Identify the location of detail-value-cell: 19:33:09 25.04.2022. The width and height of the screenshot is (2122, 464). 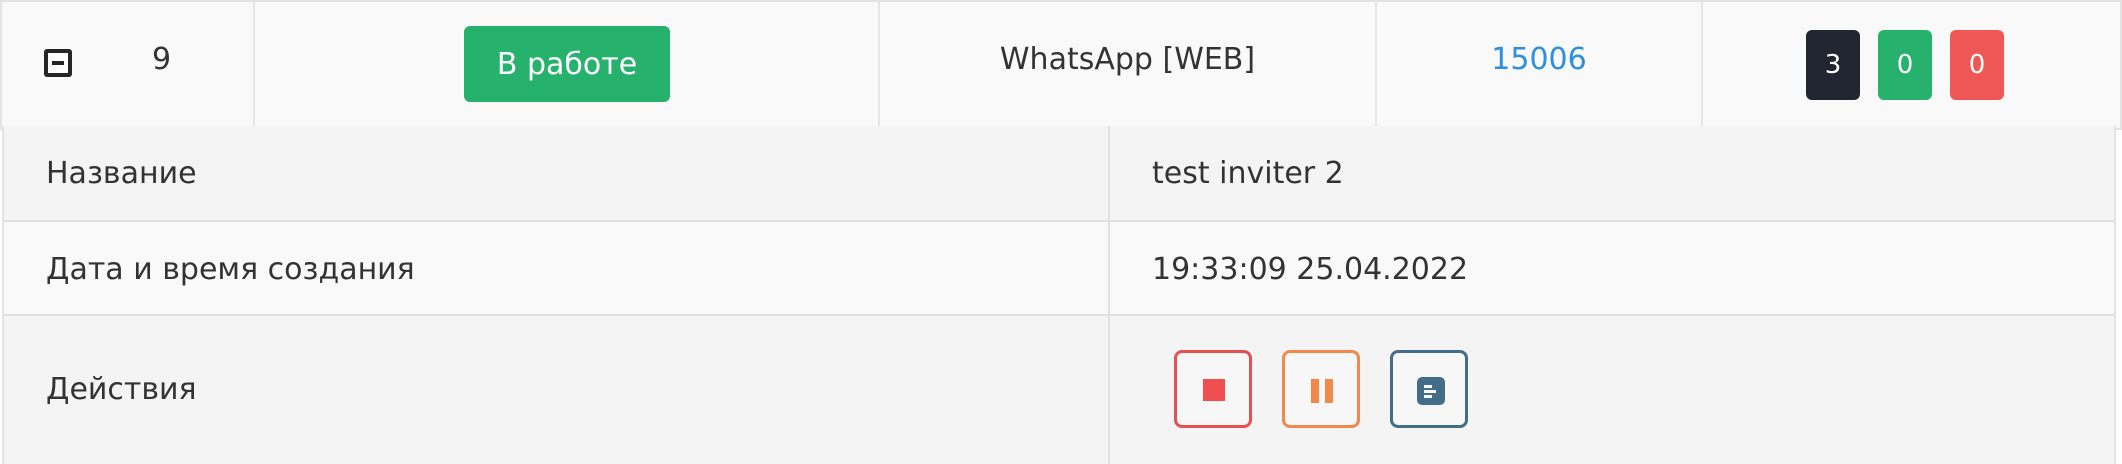
(1612, 268).